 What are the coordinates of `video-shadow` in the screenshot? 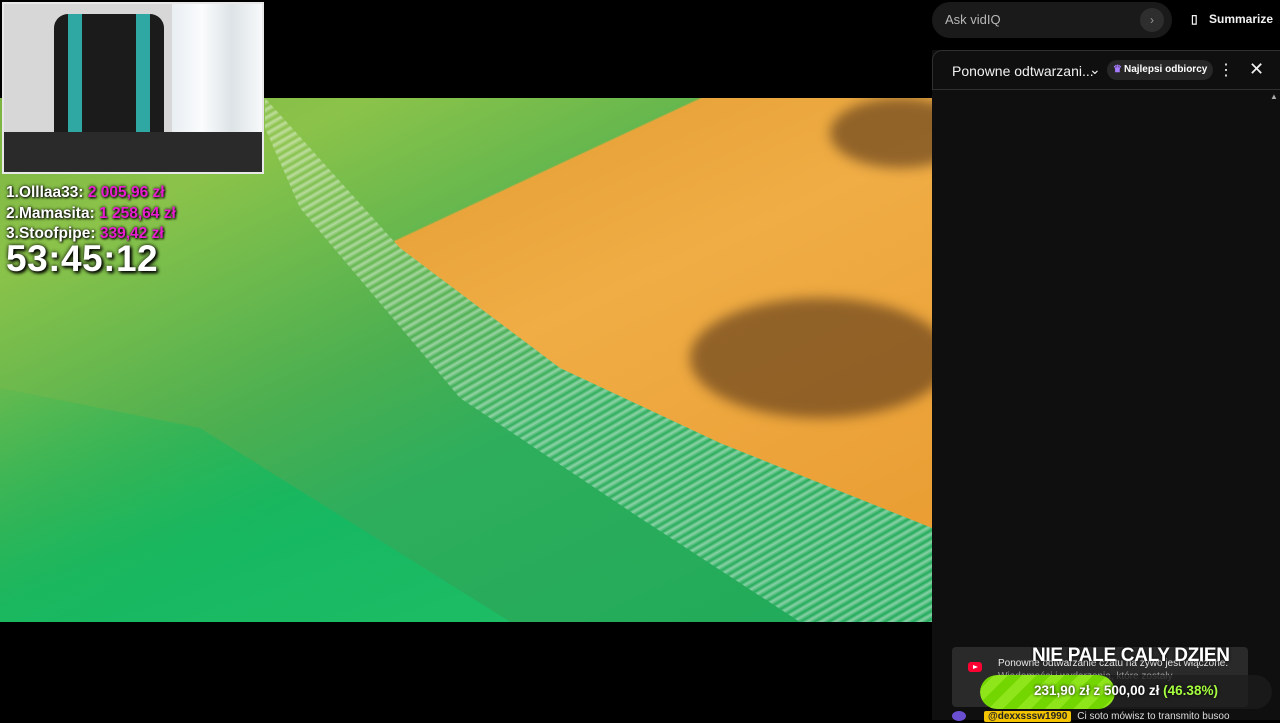 It's located at (811, 358).